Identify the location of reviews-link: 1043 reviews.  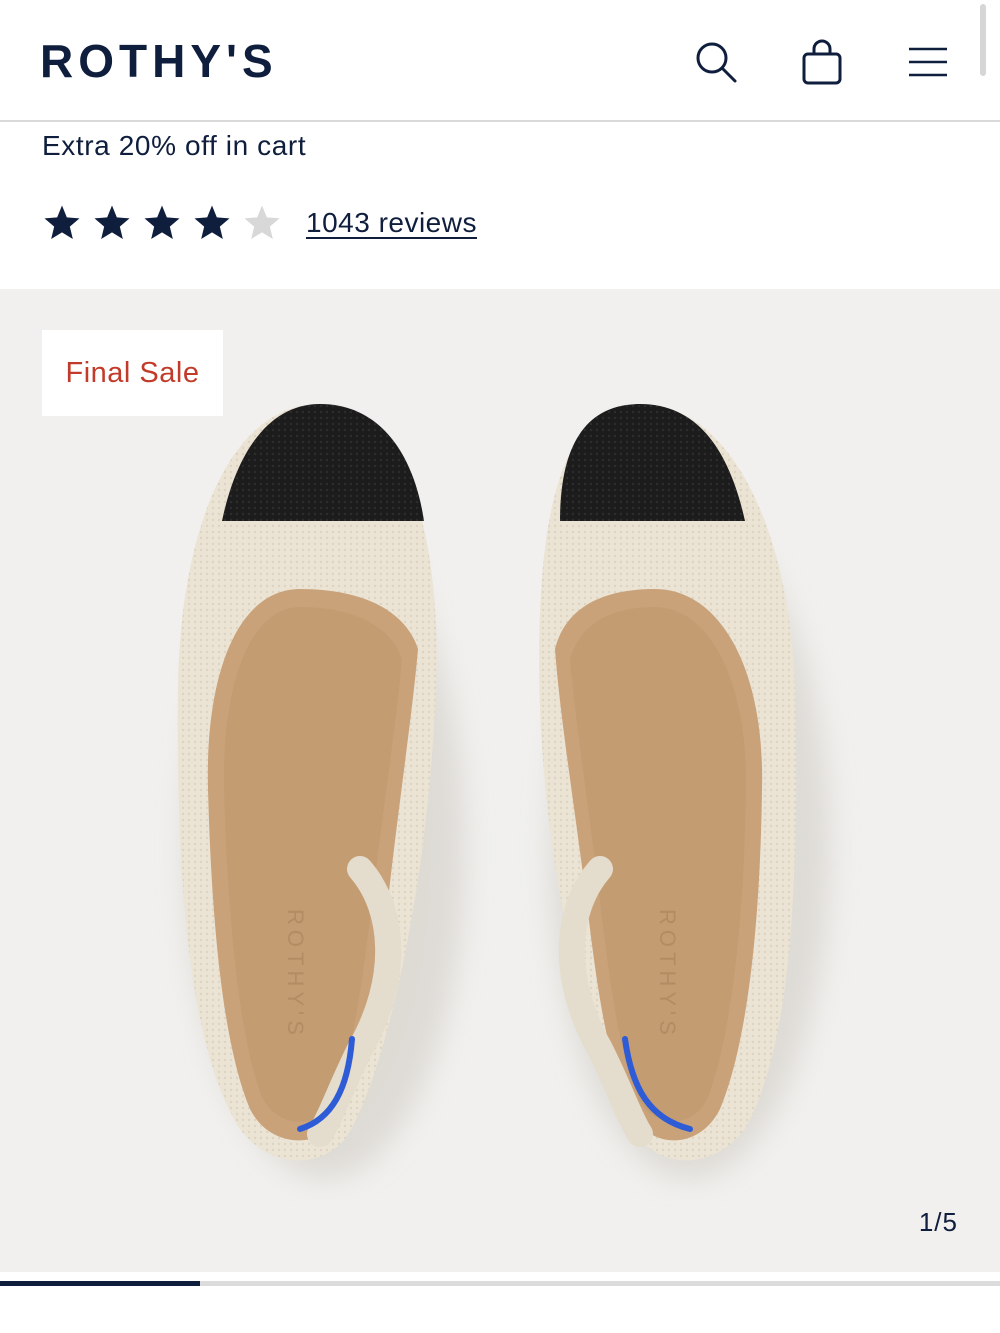
(391, 223).